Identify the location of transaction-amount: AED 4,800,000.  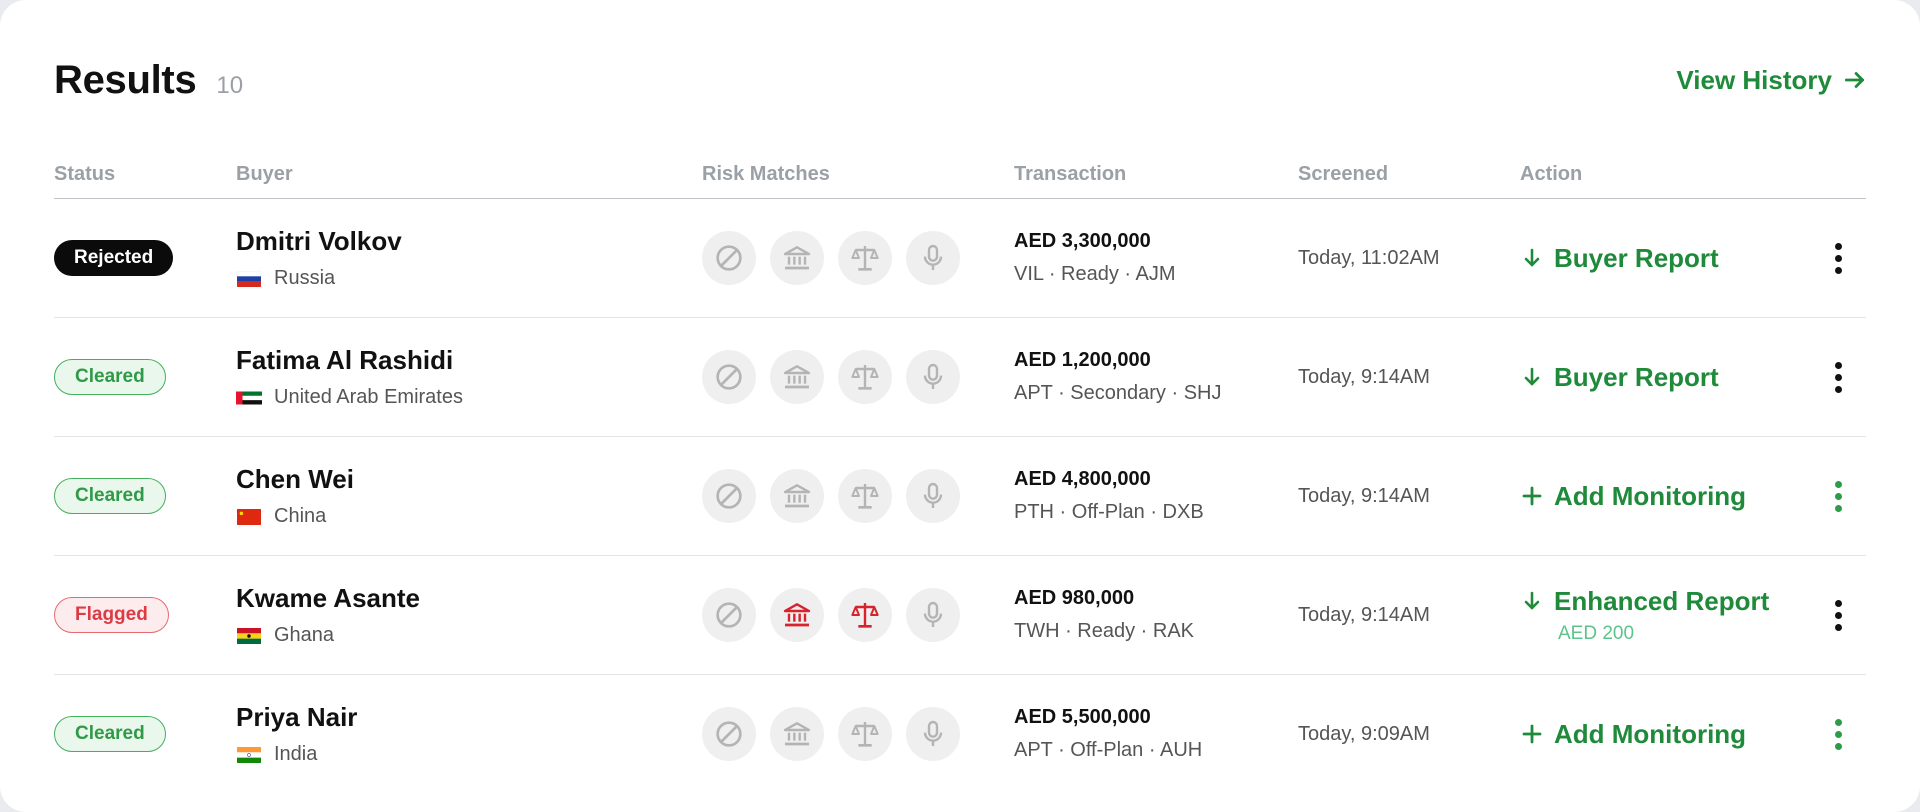
(1082, 479).